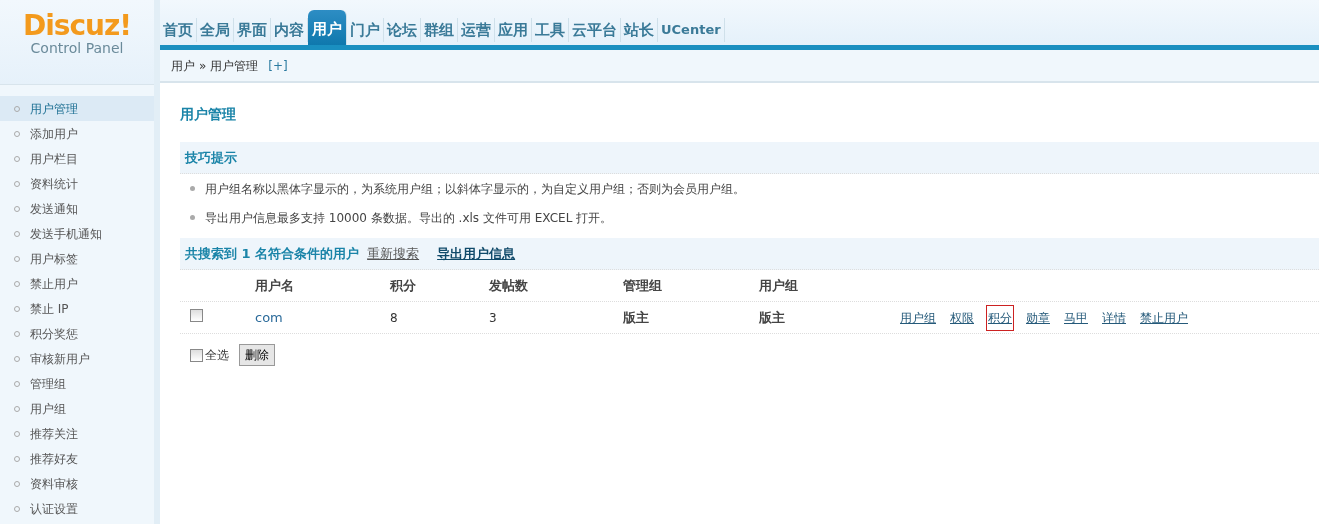 Image resolution: width=1319 pixels, height=524 pixels. What do you see at coordinates (402, 30) in the screenshot?
I see `nav-tab: 论坛` at bounding box center [402, 30].